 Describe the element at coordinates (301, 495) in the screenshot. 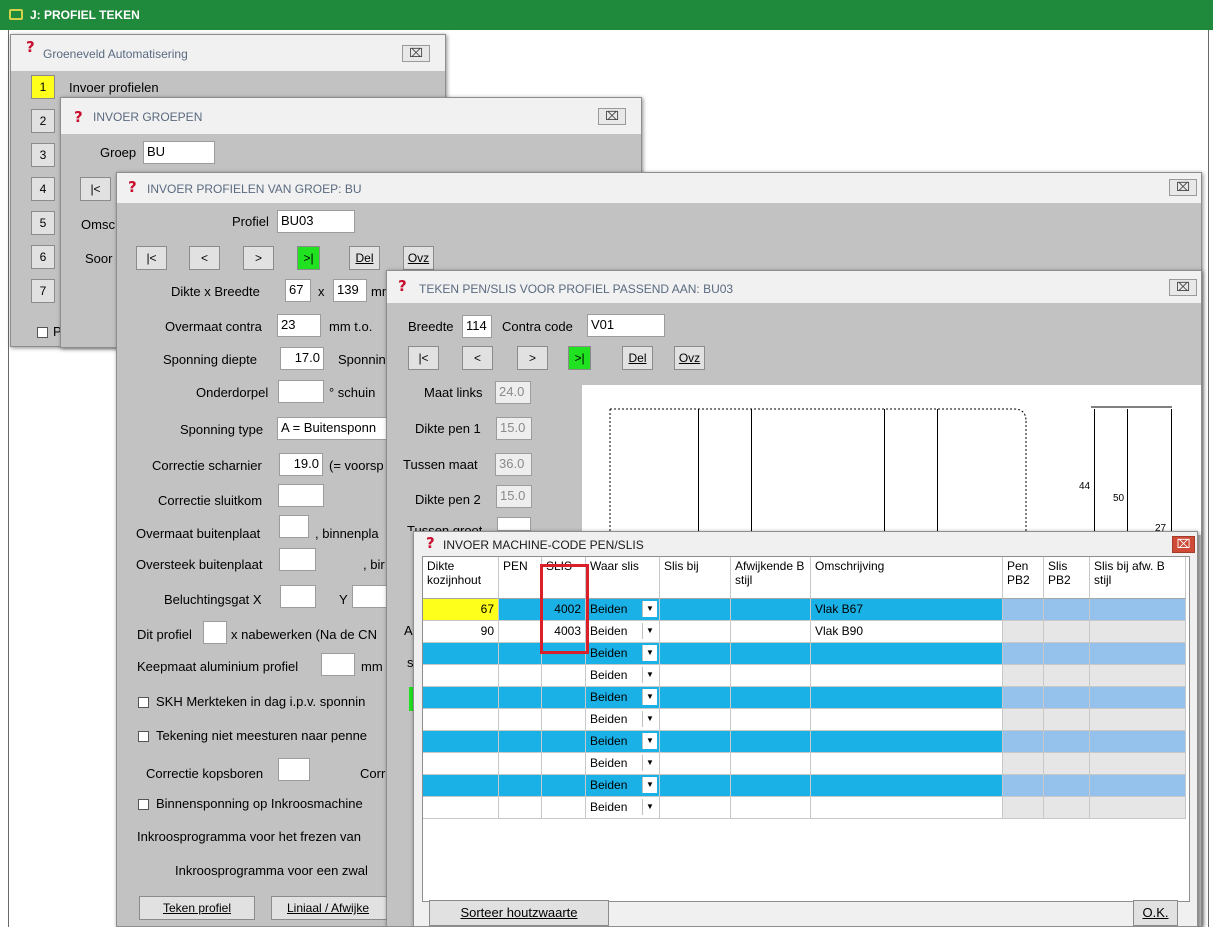

I see `correctie-sluitkom-field` at that location.